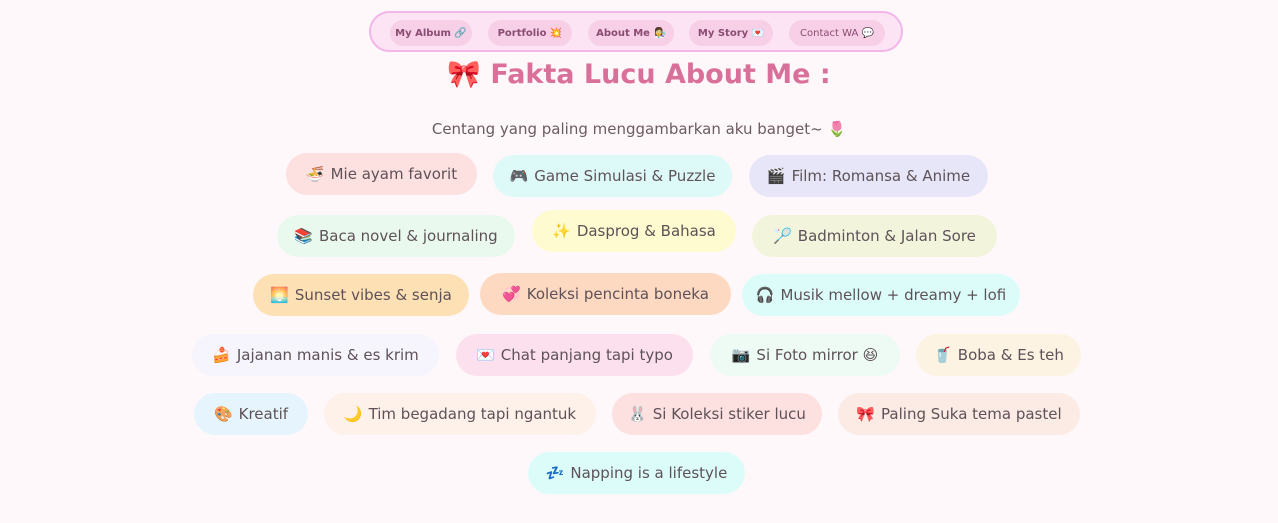 This screenshot has height=523, width=1278. I want to click on nav-about-me: About Me 👩‍🔬, so click(631, 33).